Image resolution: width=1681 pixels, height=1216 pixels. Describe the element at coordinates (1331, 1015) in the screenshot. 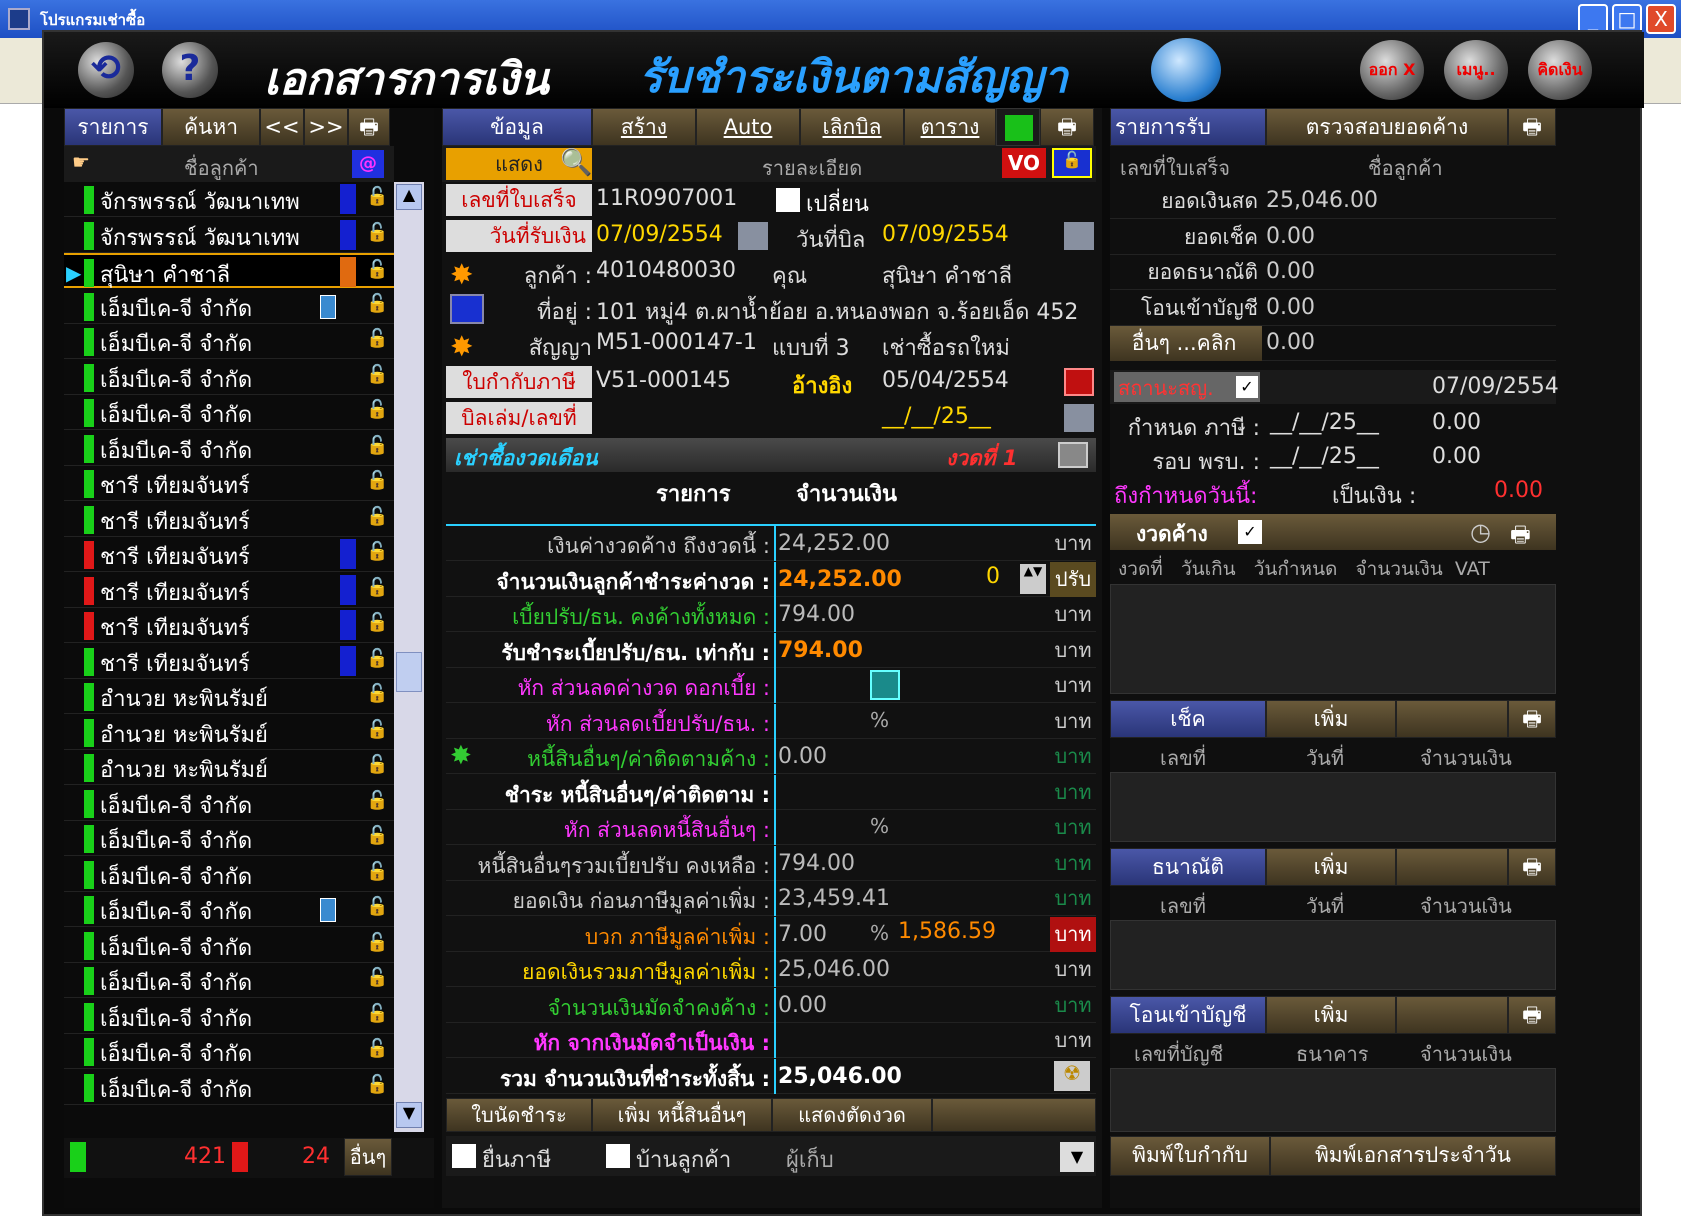

I see `add-transfer-button: เพิ่ม` at that location.